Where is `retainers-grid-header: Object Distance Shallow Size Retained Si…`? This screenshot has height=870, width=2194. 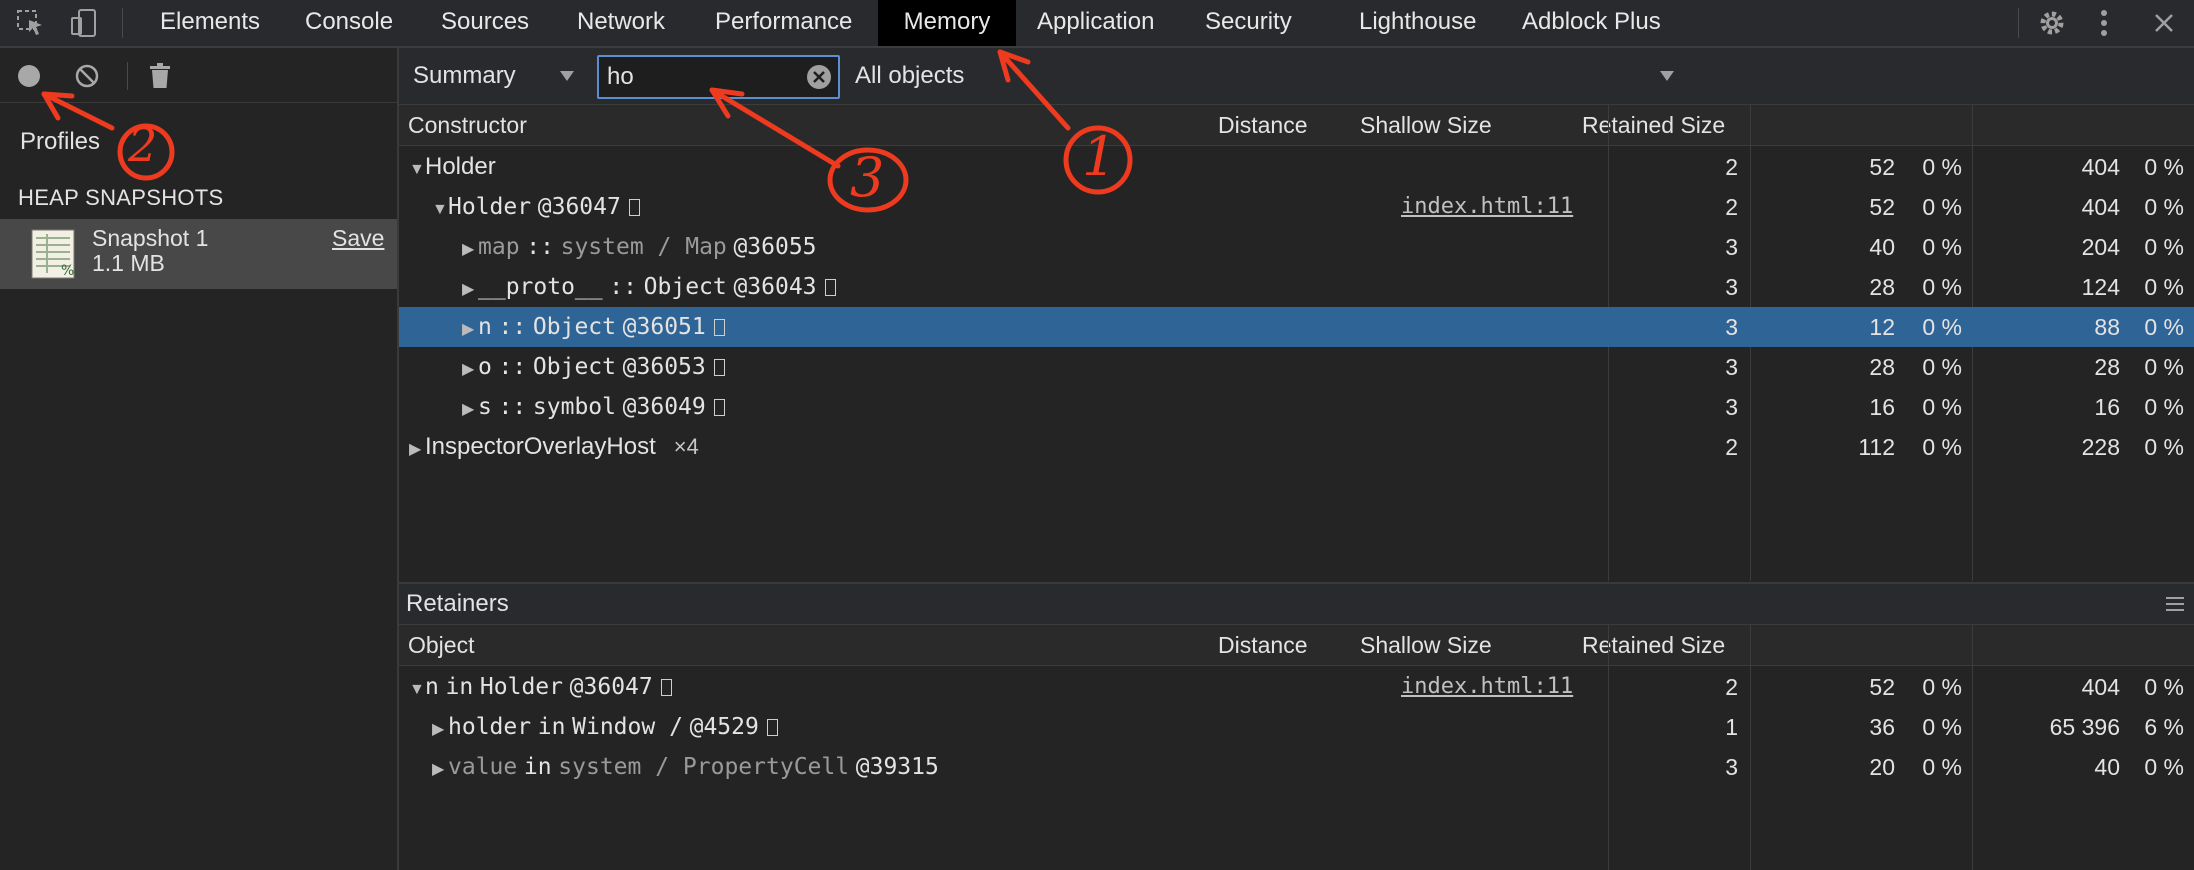 retainers-grid-header: Object Distance Shallow Size Retained Si… is located at coordinates (1296, 645).